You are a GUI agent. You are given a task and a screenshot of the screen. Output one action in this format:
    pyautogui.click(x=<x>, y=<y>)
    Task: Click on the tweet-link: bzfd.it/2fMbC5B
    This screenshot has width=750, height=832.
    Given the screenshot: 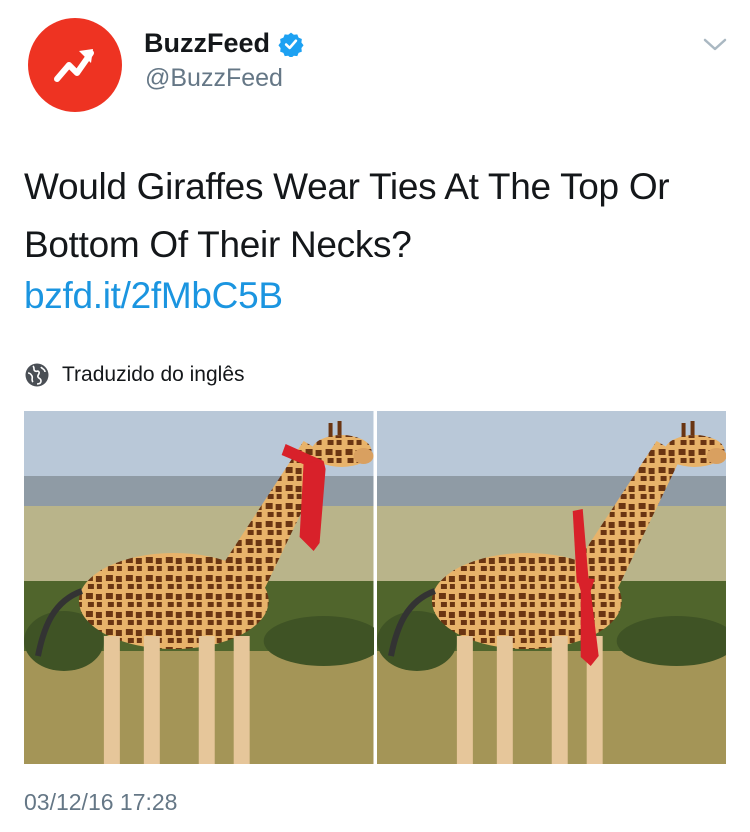 What is the action you would take?
    pyautogui.click(x=153, y=296)
    